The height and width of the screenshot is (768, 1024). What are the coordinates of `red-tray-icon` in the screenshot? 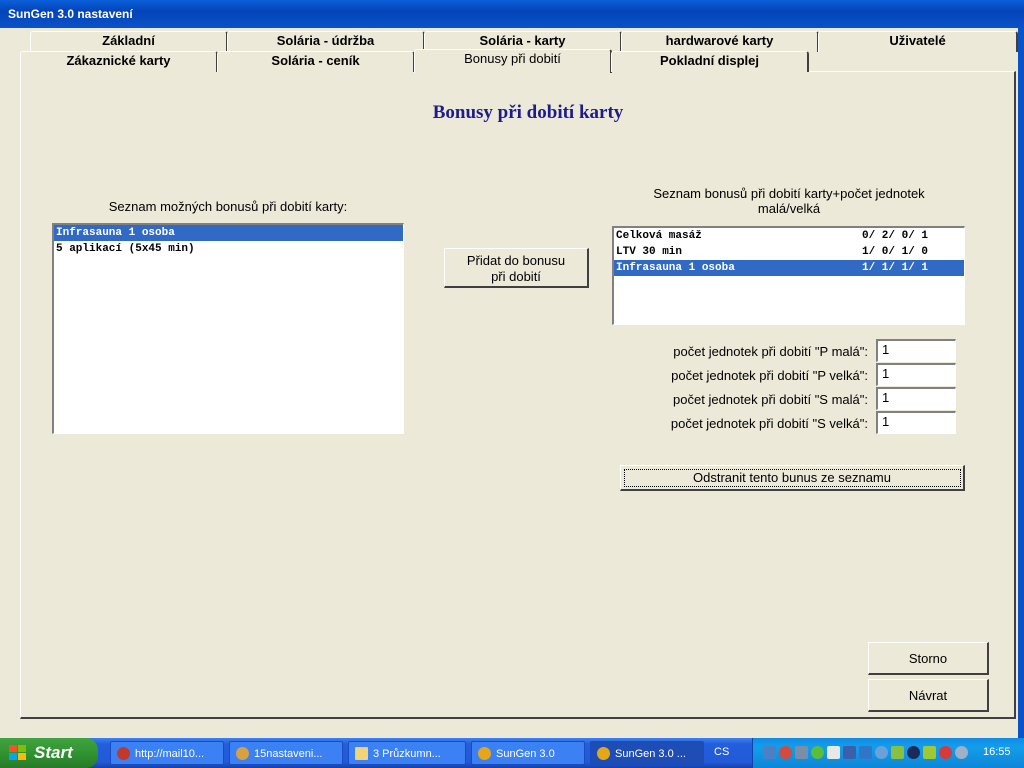 It's located at (945, 752).